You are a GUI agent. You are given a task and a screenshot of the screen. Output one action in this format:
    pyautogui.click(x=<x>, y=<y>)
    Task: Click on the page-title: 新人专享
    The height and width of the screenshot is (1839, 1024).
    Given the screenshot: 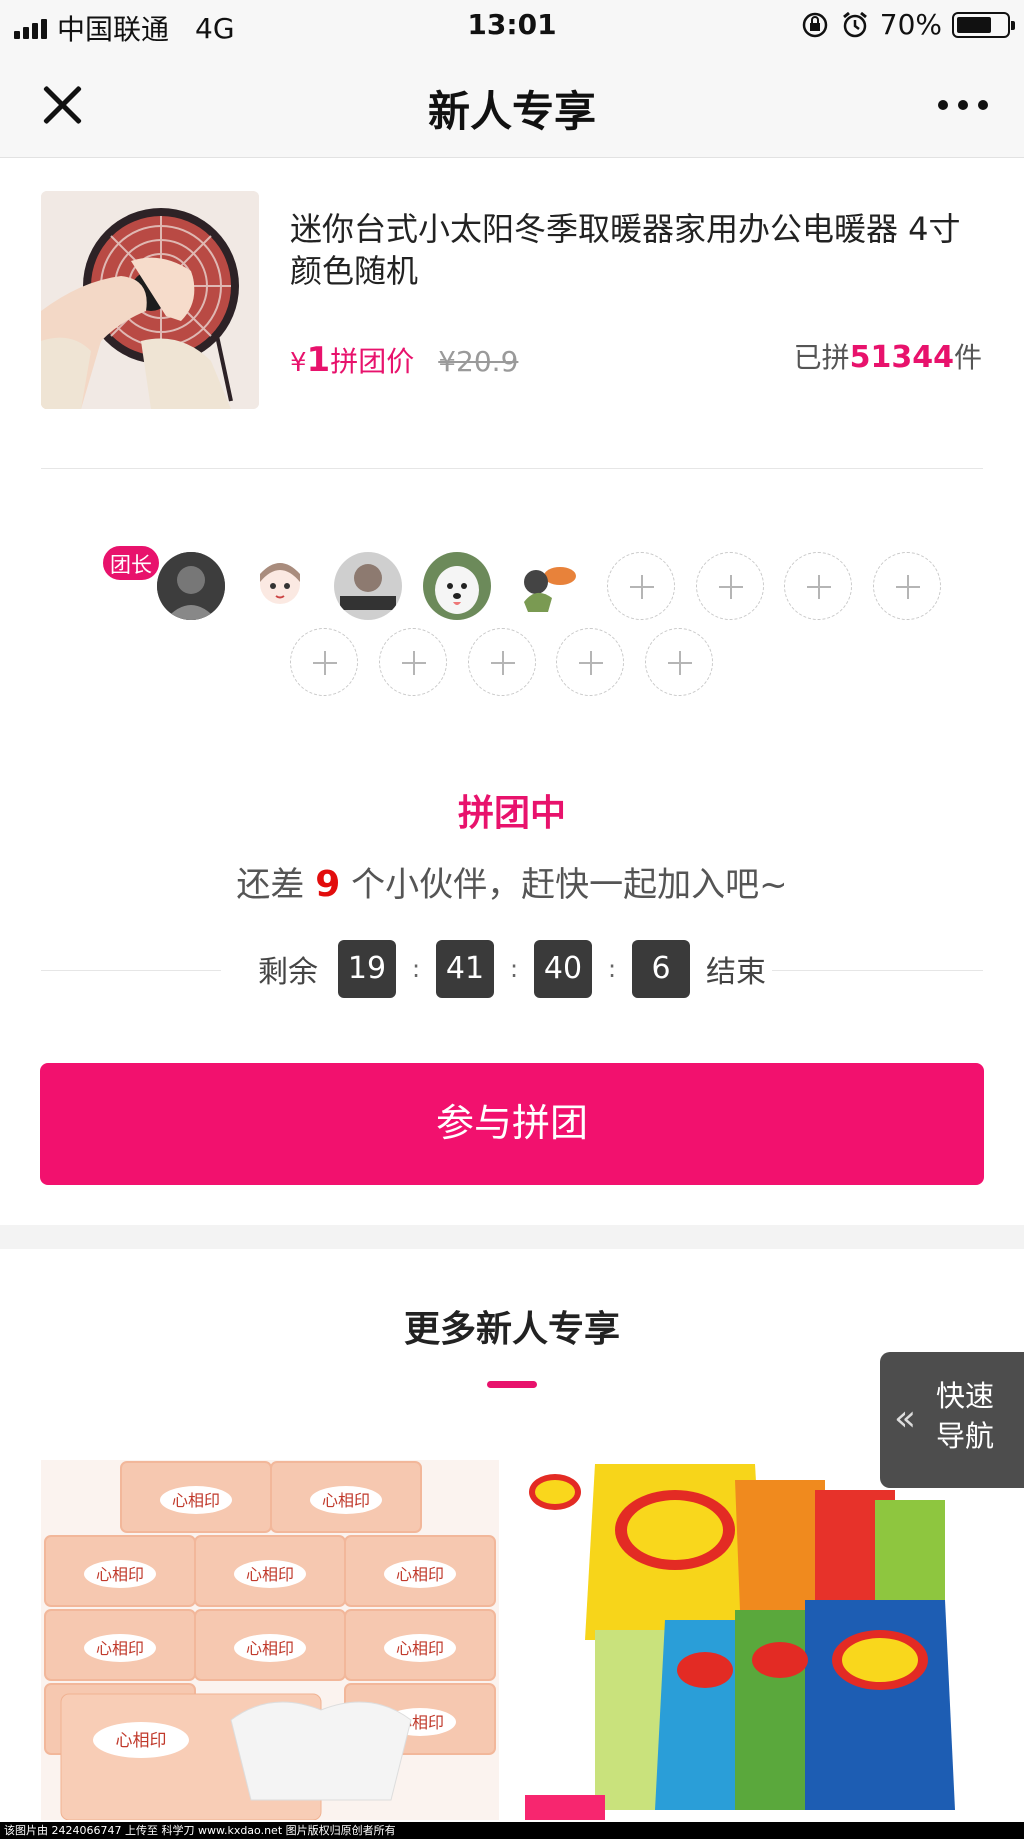 What is the action you would take?
    pyautogui.click(x=511, y=111)
    